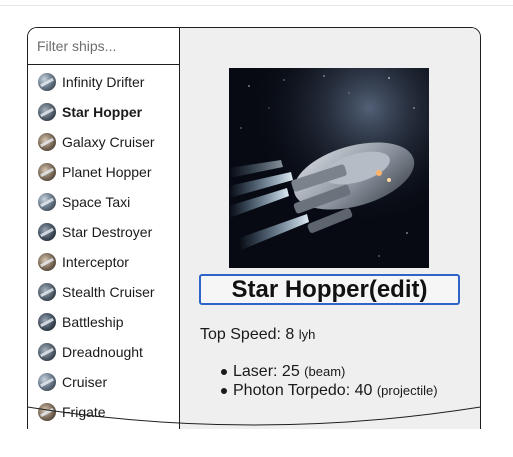  Describe the element at coordinates (255, 371) in the screenshot. I see `weapon-label: Laser:` at that location.